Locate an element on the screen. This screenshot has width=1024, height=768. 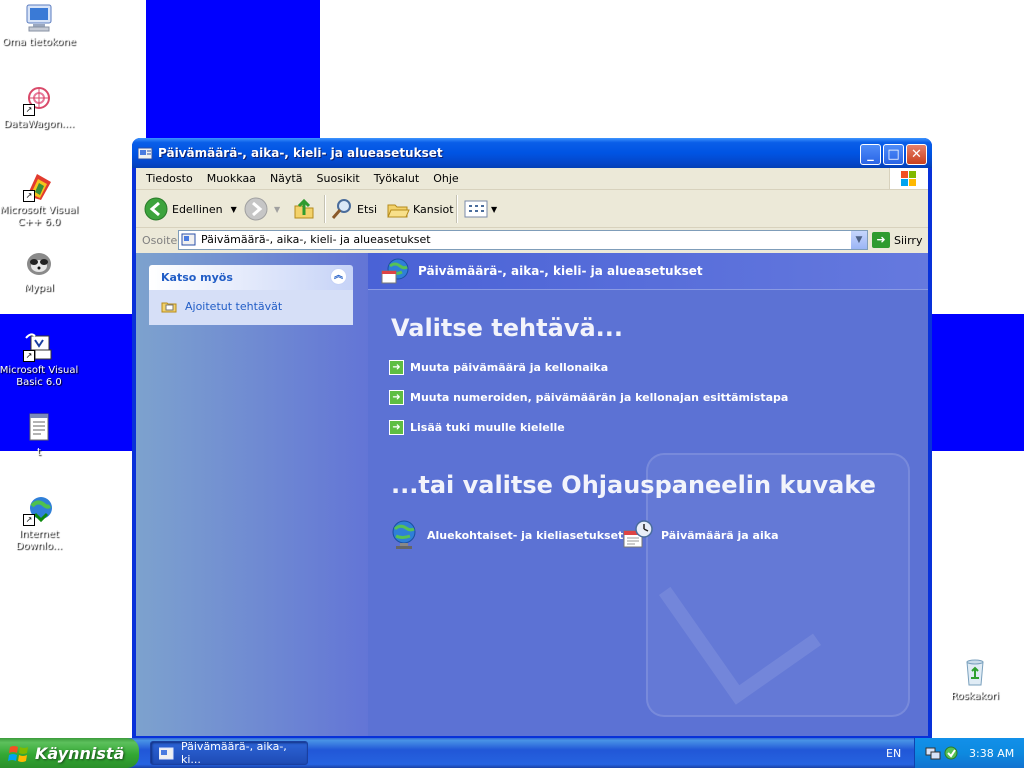
scheduled-tasks-icon is located at coordinates (169, 306).